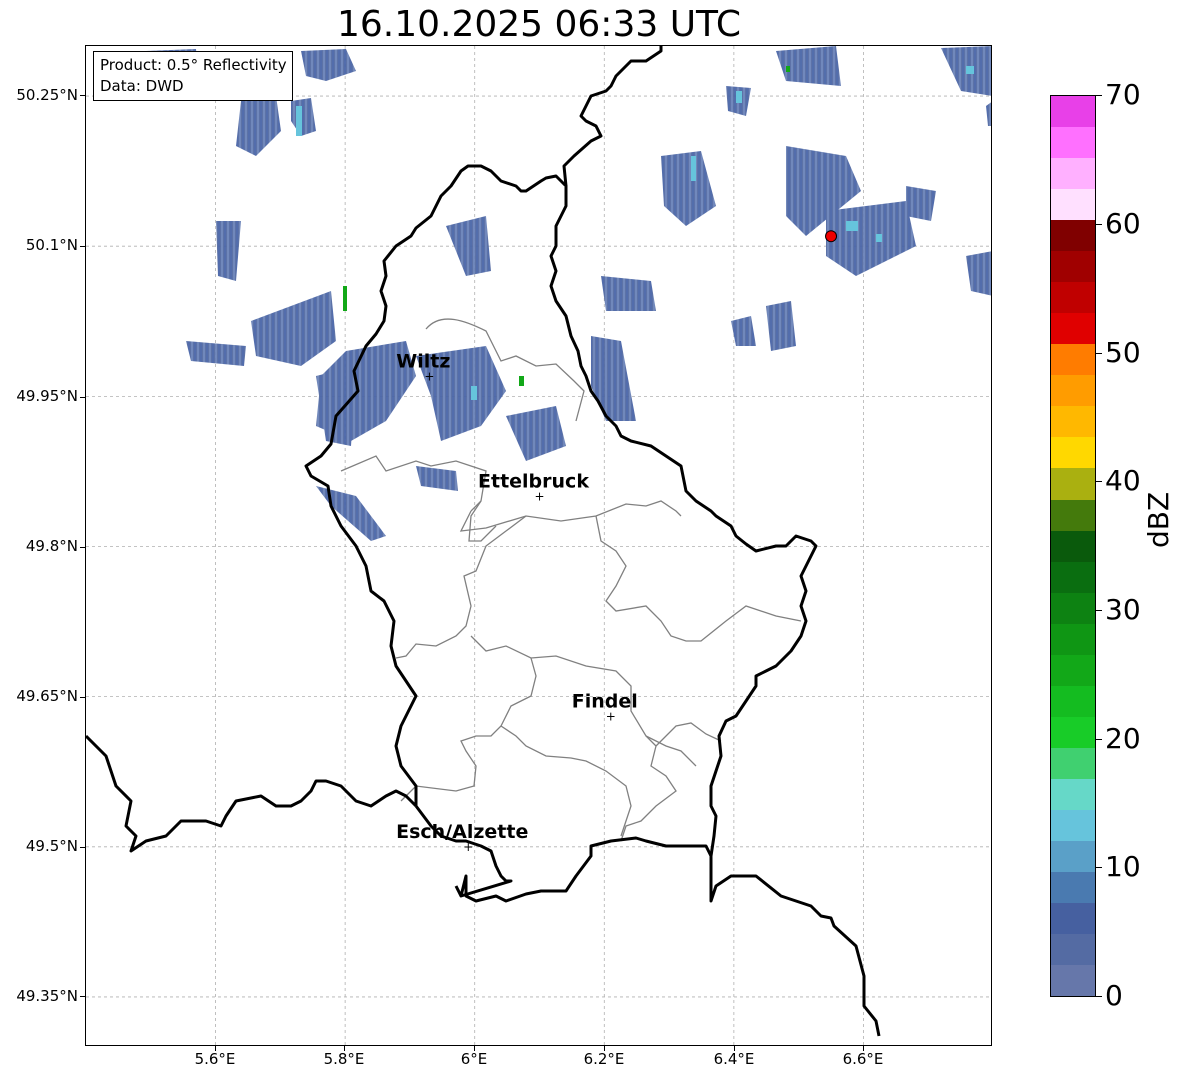 The height and width of the screenshot is (1081, 1184). I want to click on city-label: Findel, so click(605, 702).